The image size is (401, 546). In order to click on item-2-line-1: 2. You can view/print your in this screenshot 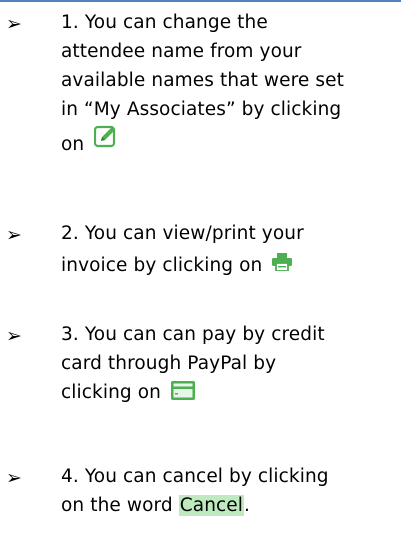, I will do `click(182, 233)`.